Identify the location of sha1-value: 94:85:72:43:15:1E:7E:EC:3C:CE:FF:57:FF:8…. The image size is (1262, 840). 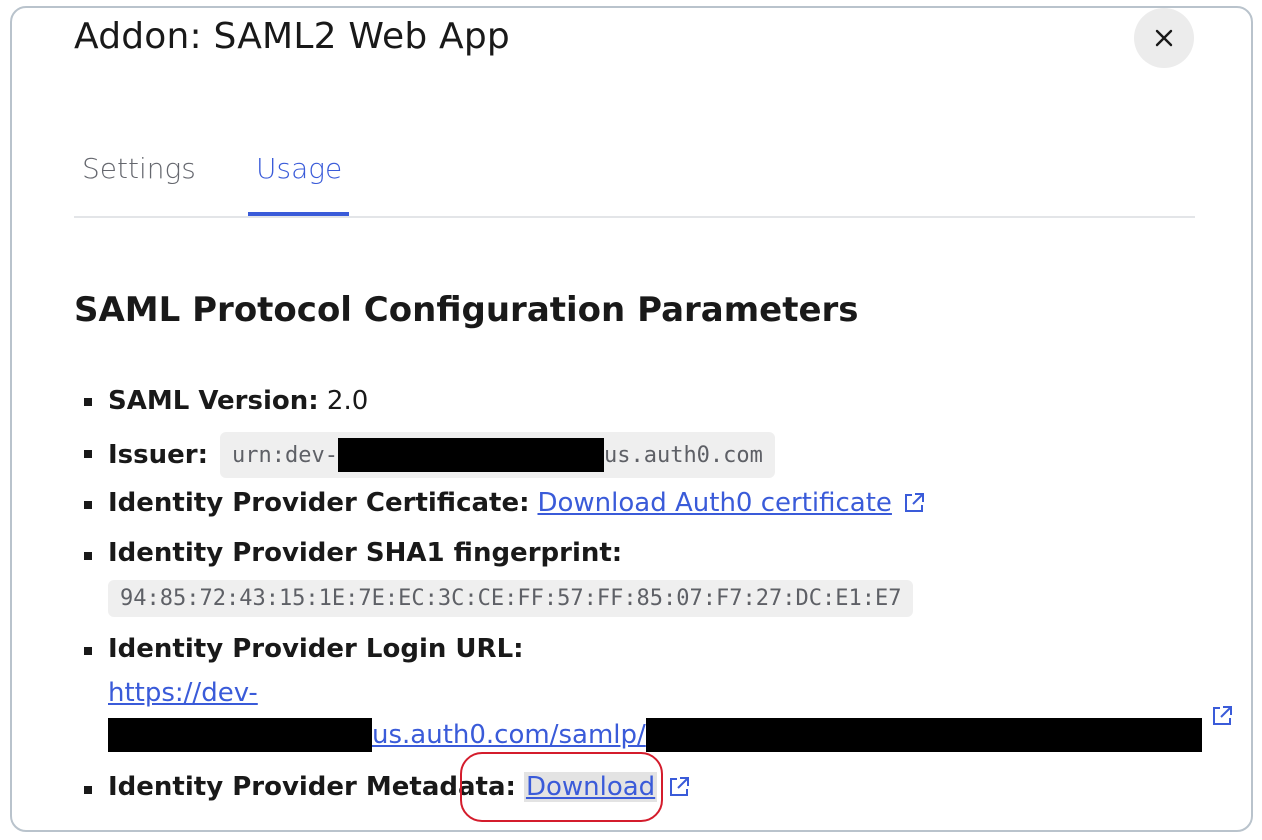
(511, 598).